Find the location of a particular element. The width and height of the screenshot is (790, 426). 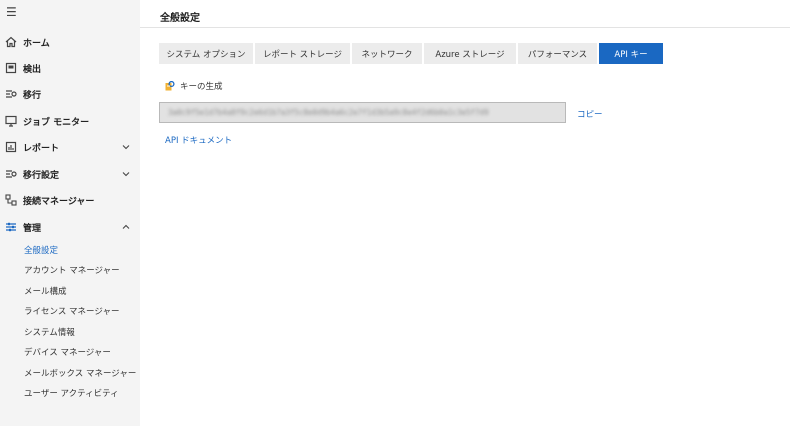

chevron-up-icon is located at coordinates (125, 227).